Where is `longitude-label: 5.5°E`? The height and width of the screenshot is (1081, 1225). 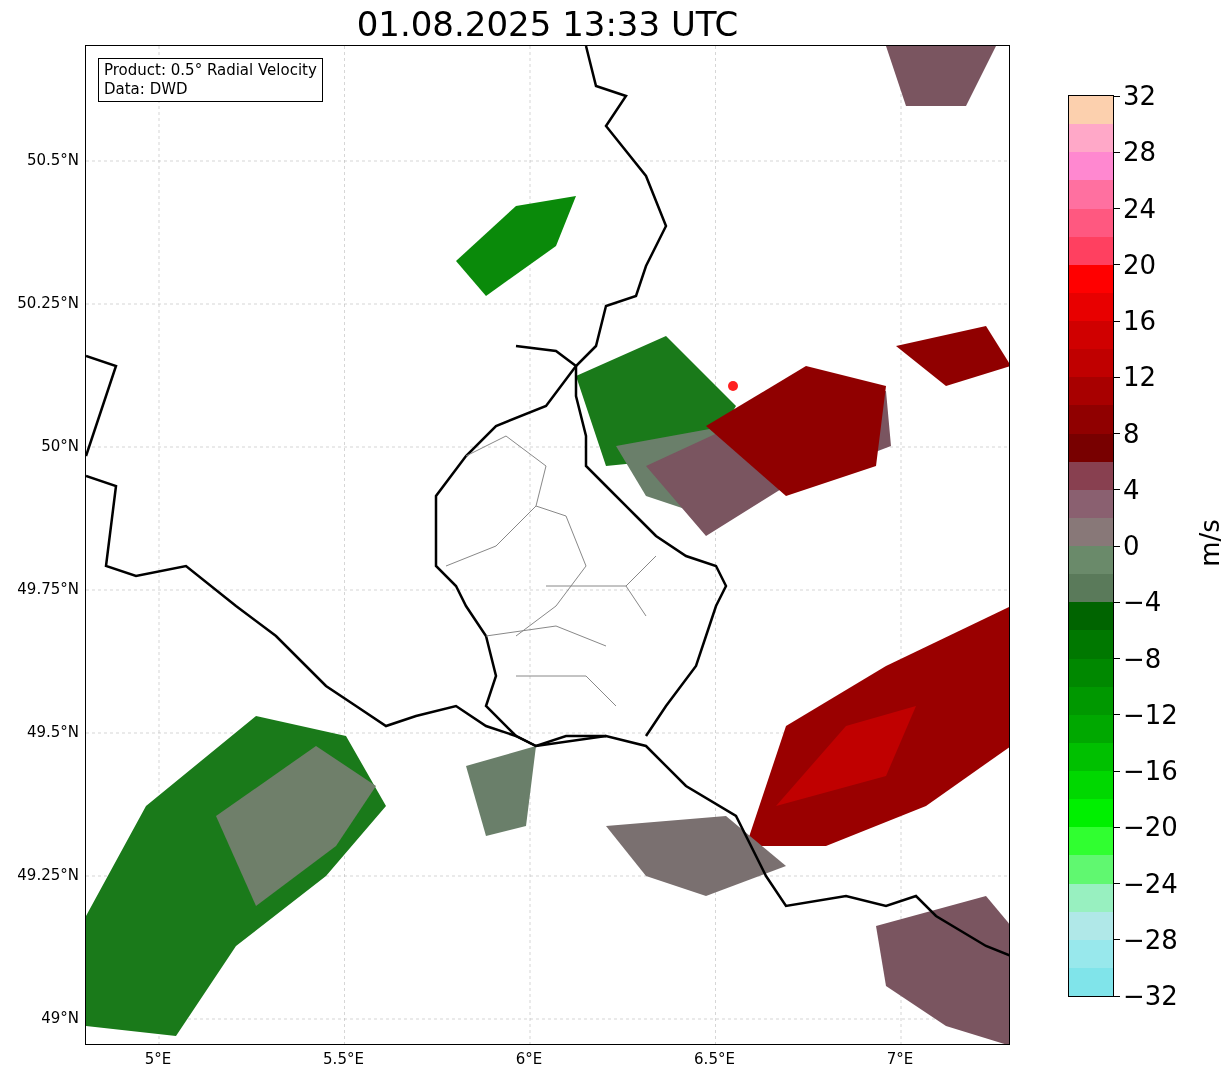 longitude-label: 5.5°E is located at coordinates (343, 1059).